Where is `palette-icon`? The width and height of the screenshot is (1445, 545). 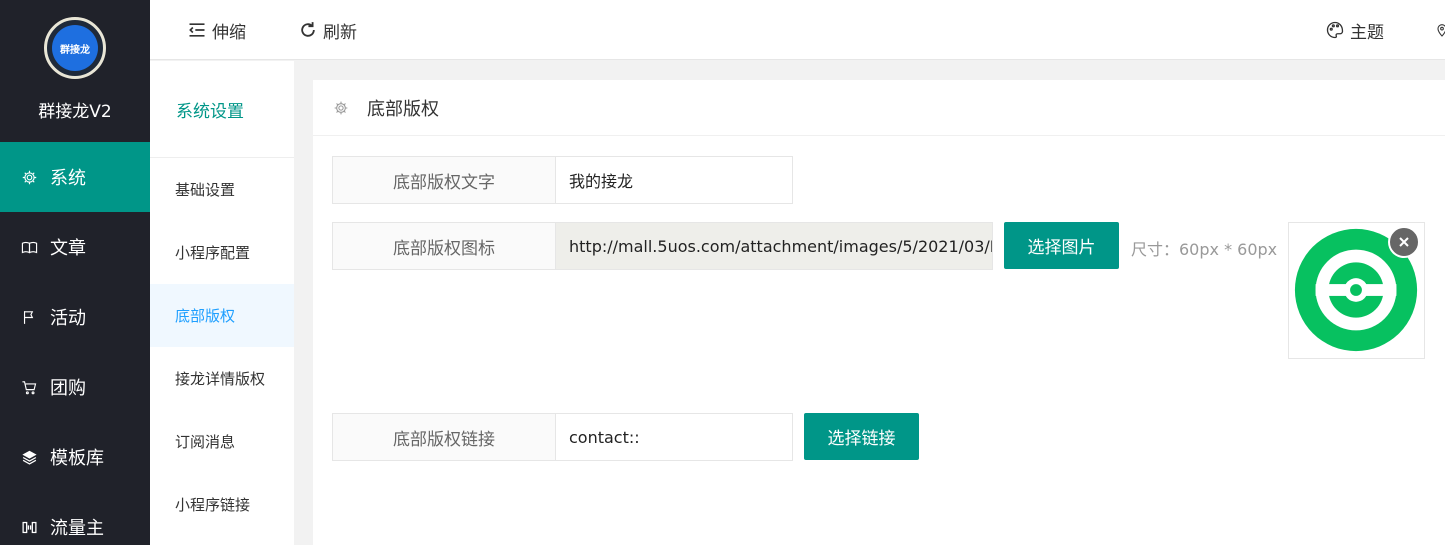 palette-icon is located at coordinates (1335, 30).